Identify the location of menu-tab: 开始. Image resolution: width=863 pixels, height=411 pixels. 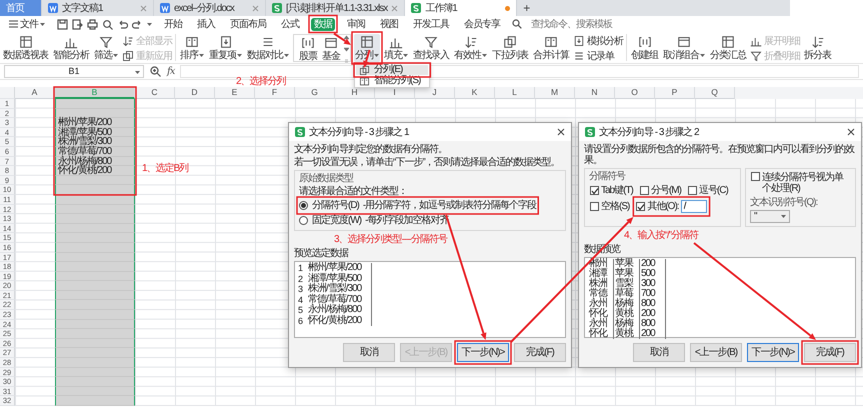
(173, 24).